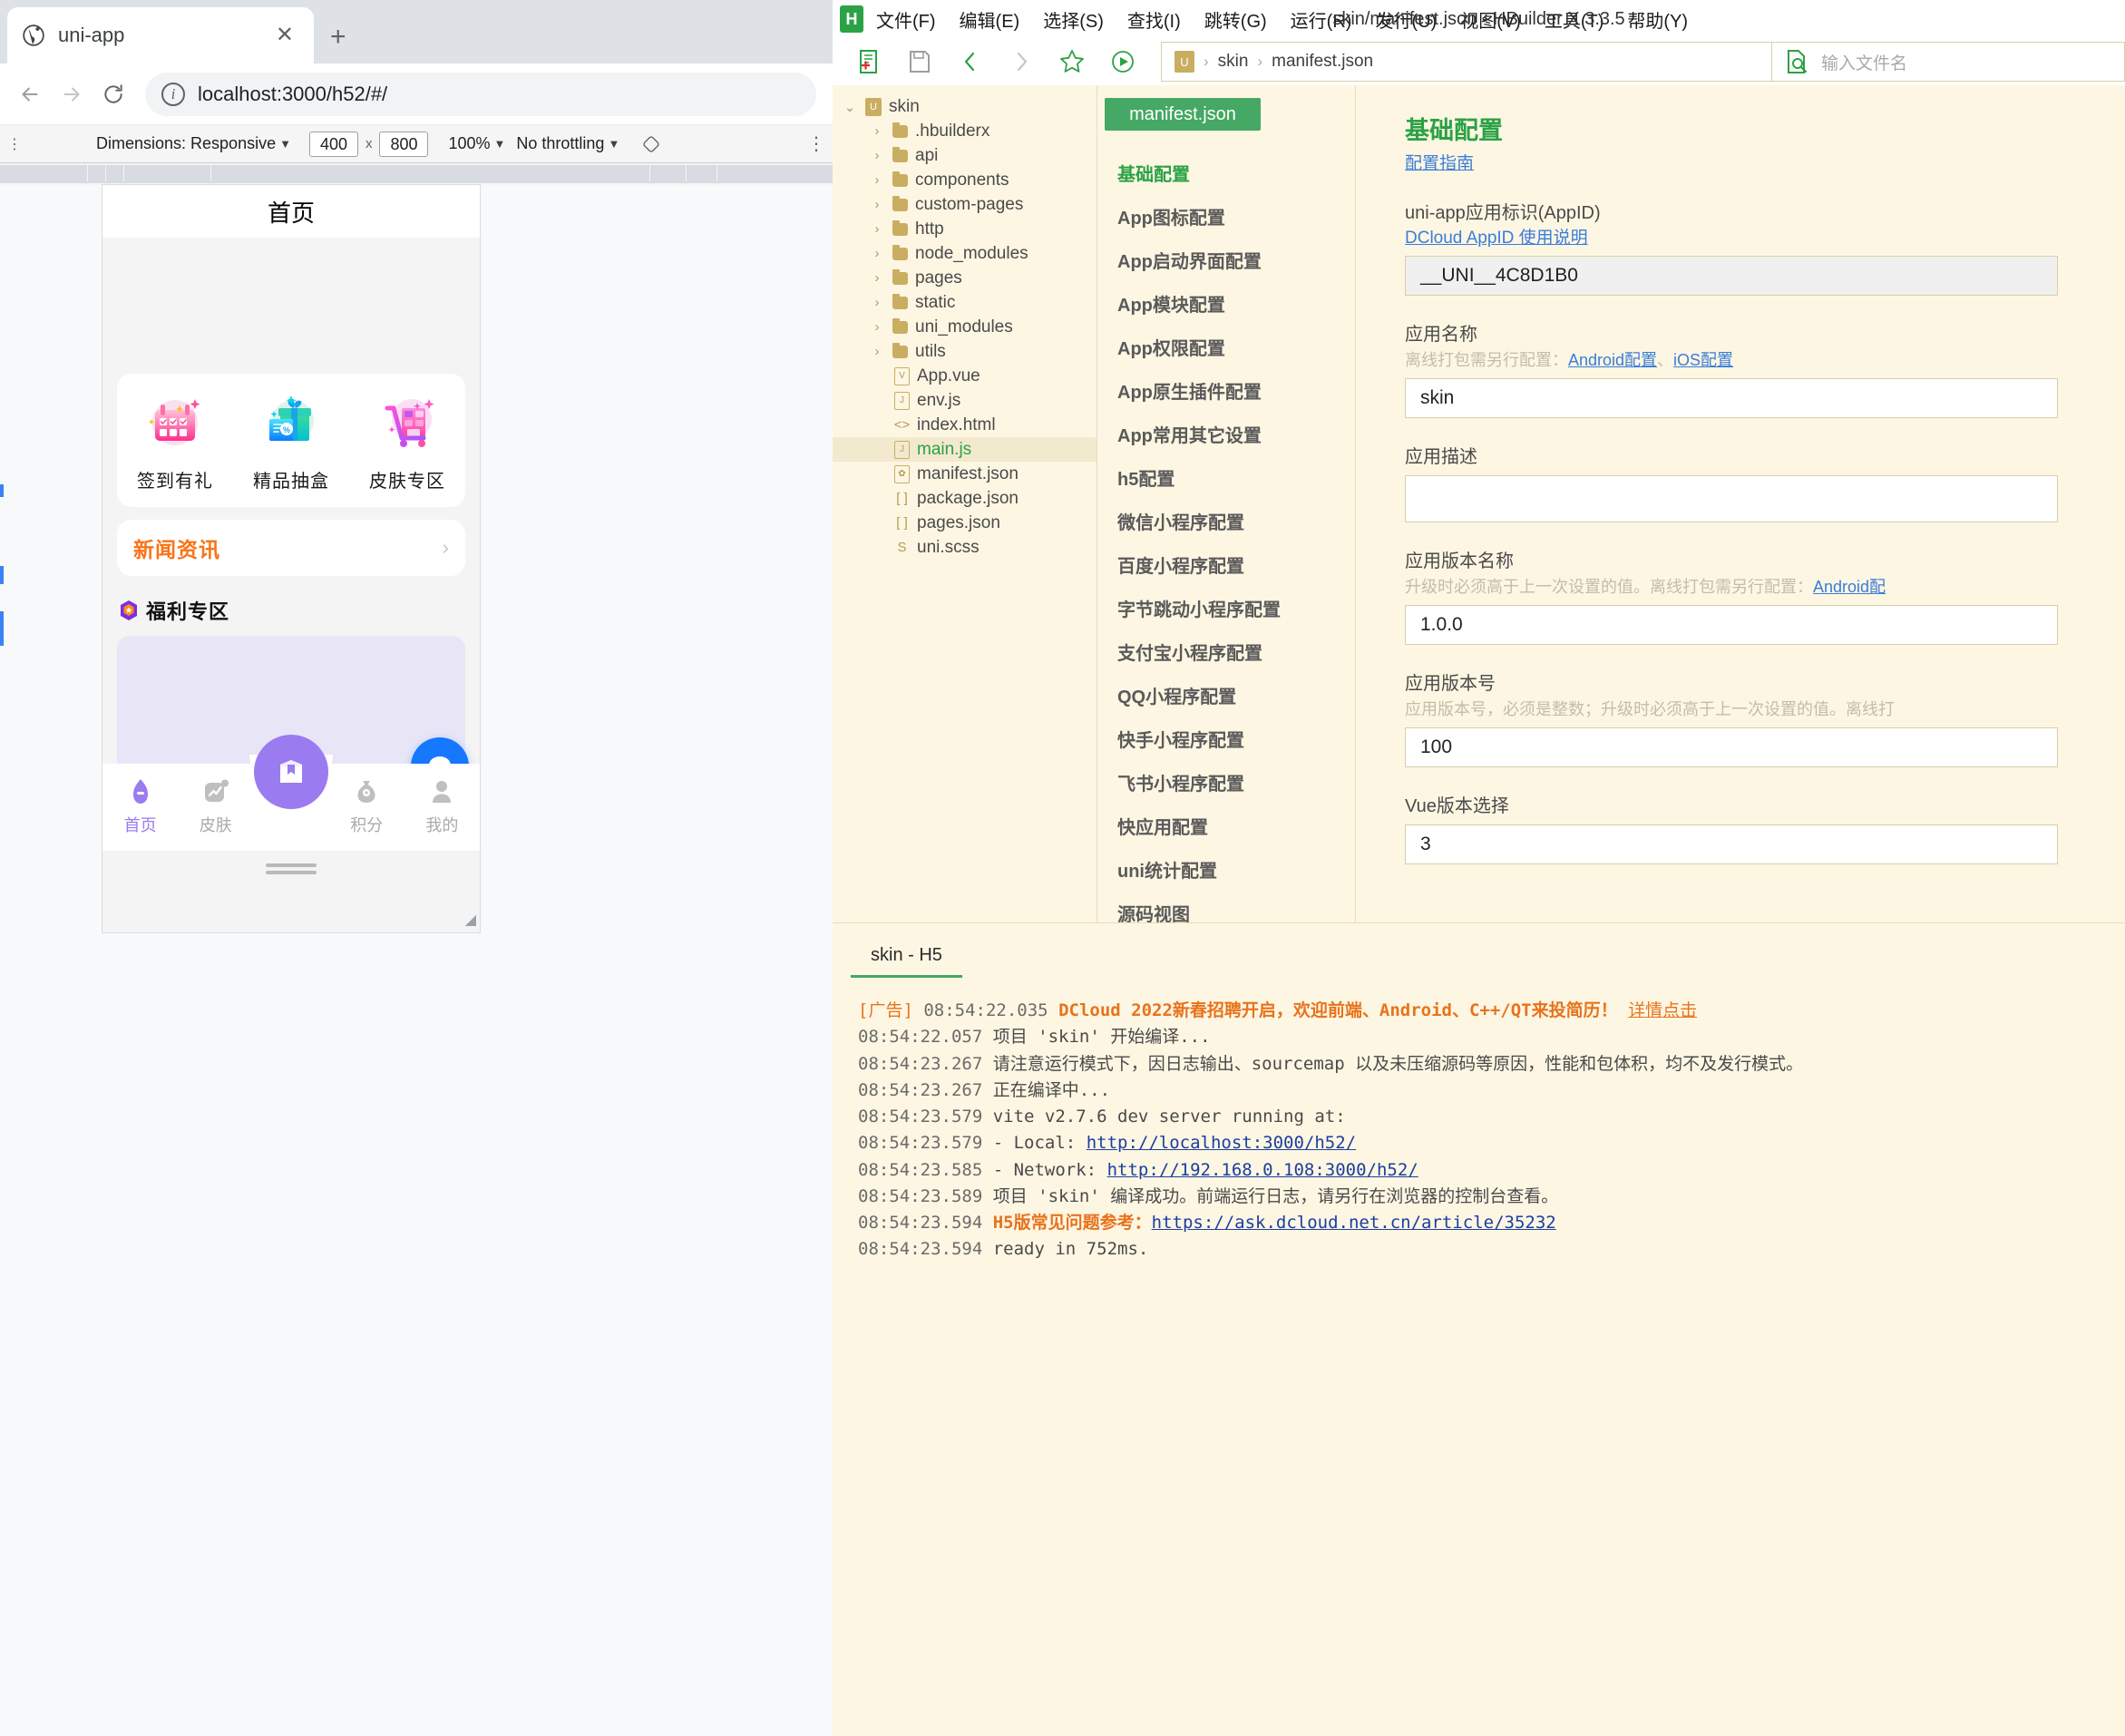 The width and height of the screenshot is (2125, 1736). I want to click on android-config-link: Android配, so click(1849, 587).